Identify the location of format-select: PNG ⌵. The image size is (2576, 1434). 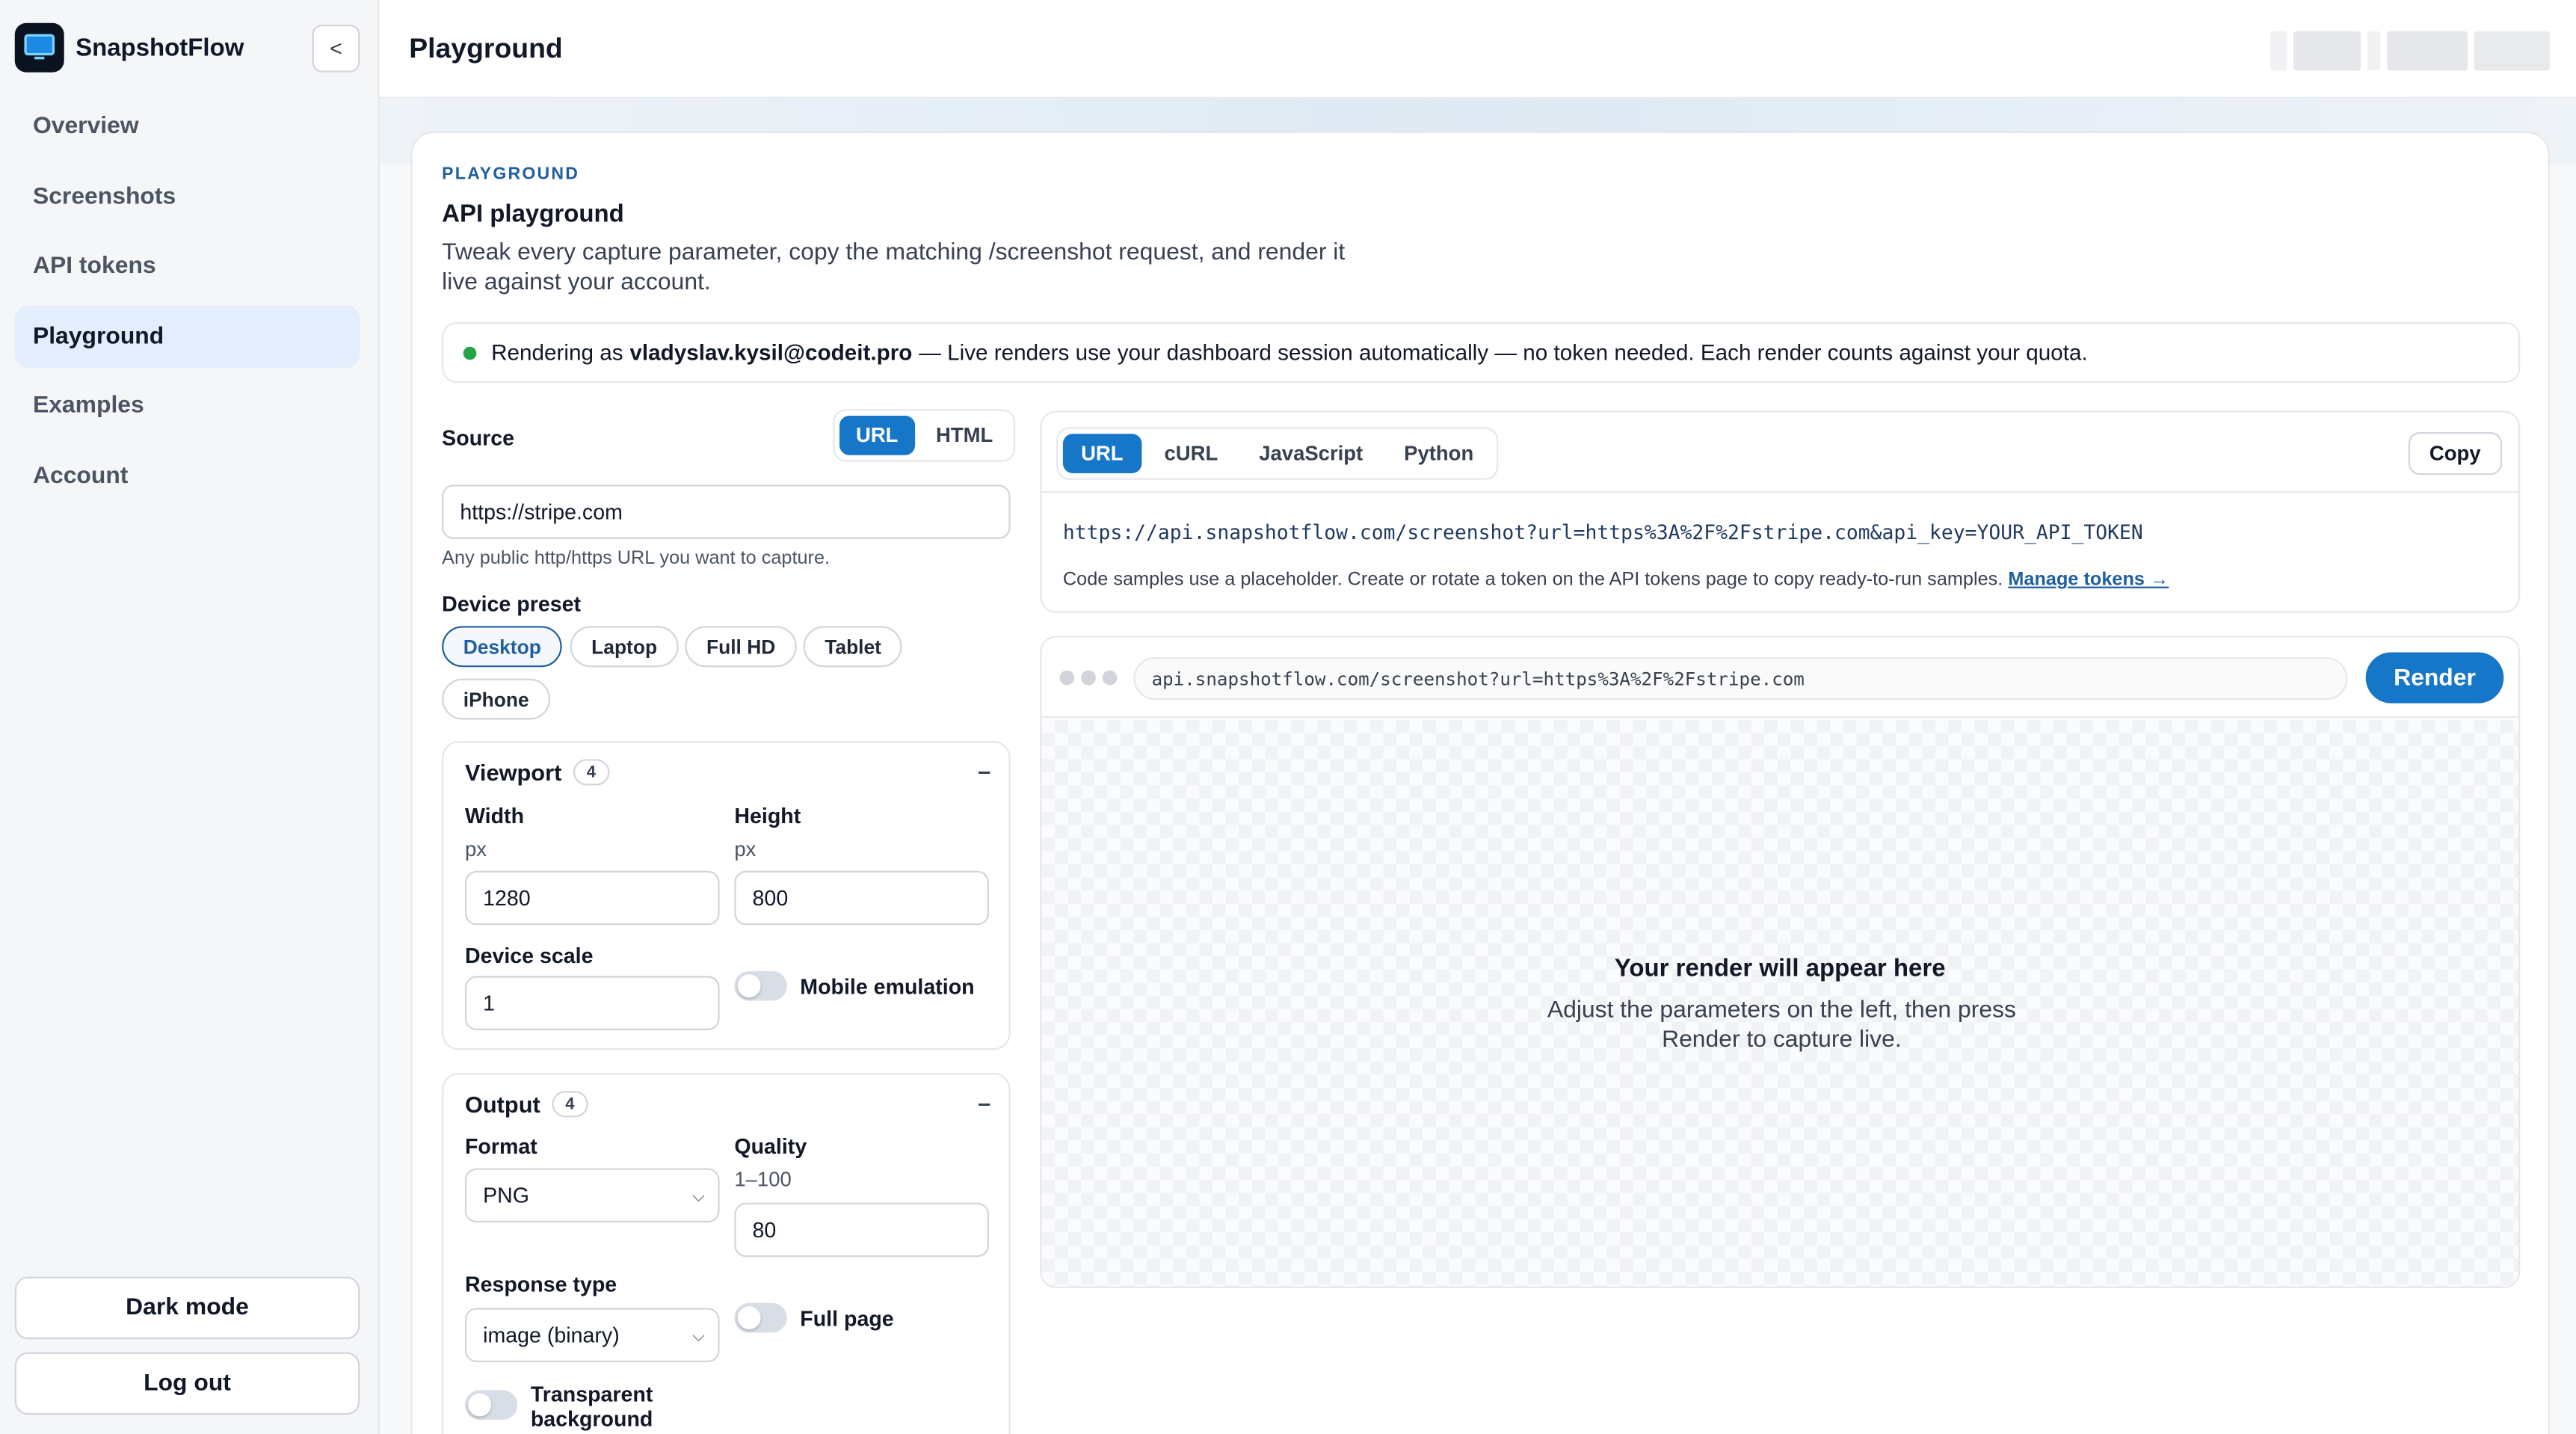
(592, 1195).